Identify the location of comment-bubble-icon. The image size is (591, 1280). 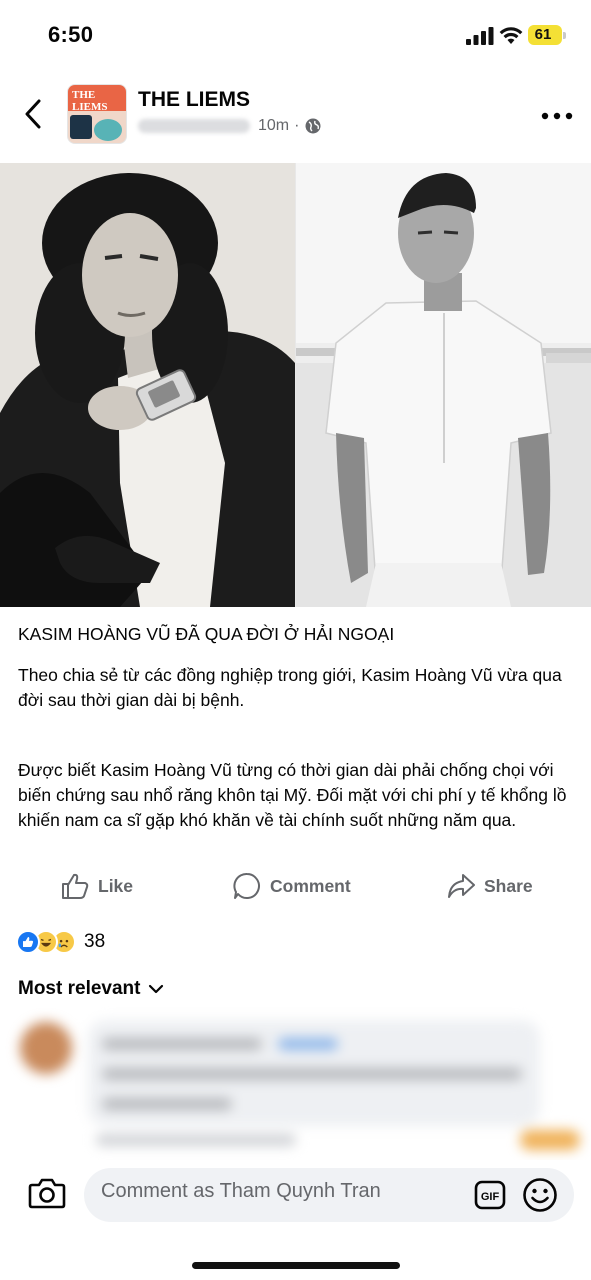
(246, 885).